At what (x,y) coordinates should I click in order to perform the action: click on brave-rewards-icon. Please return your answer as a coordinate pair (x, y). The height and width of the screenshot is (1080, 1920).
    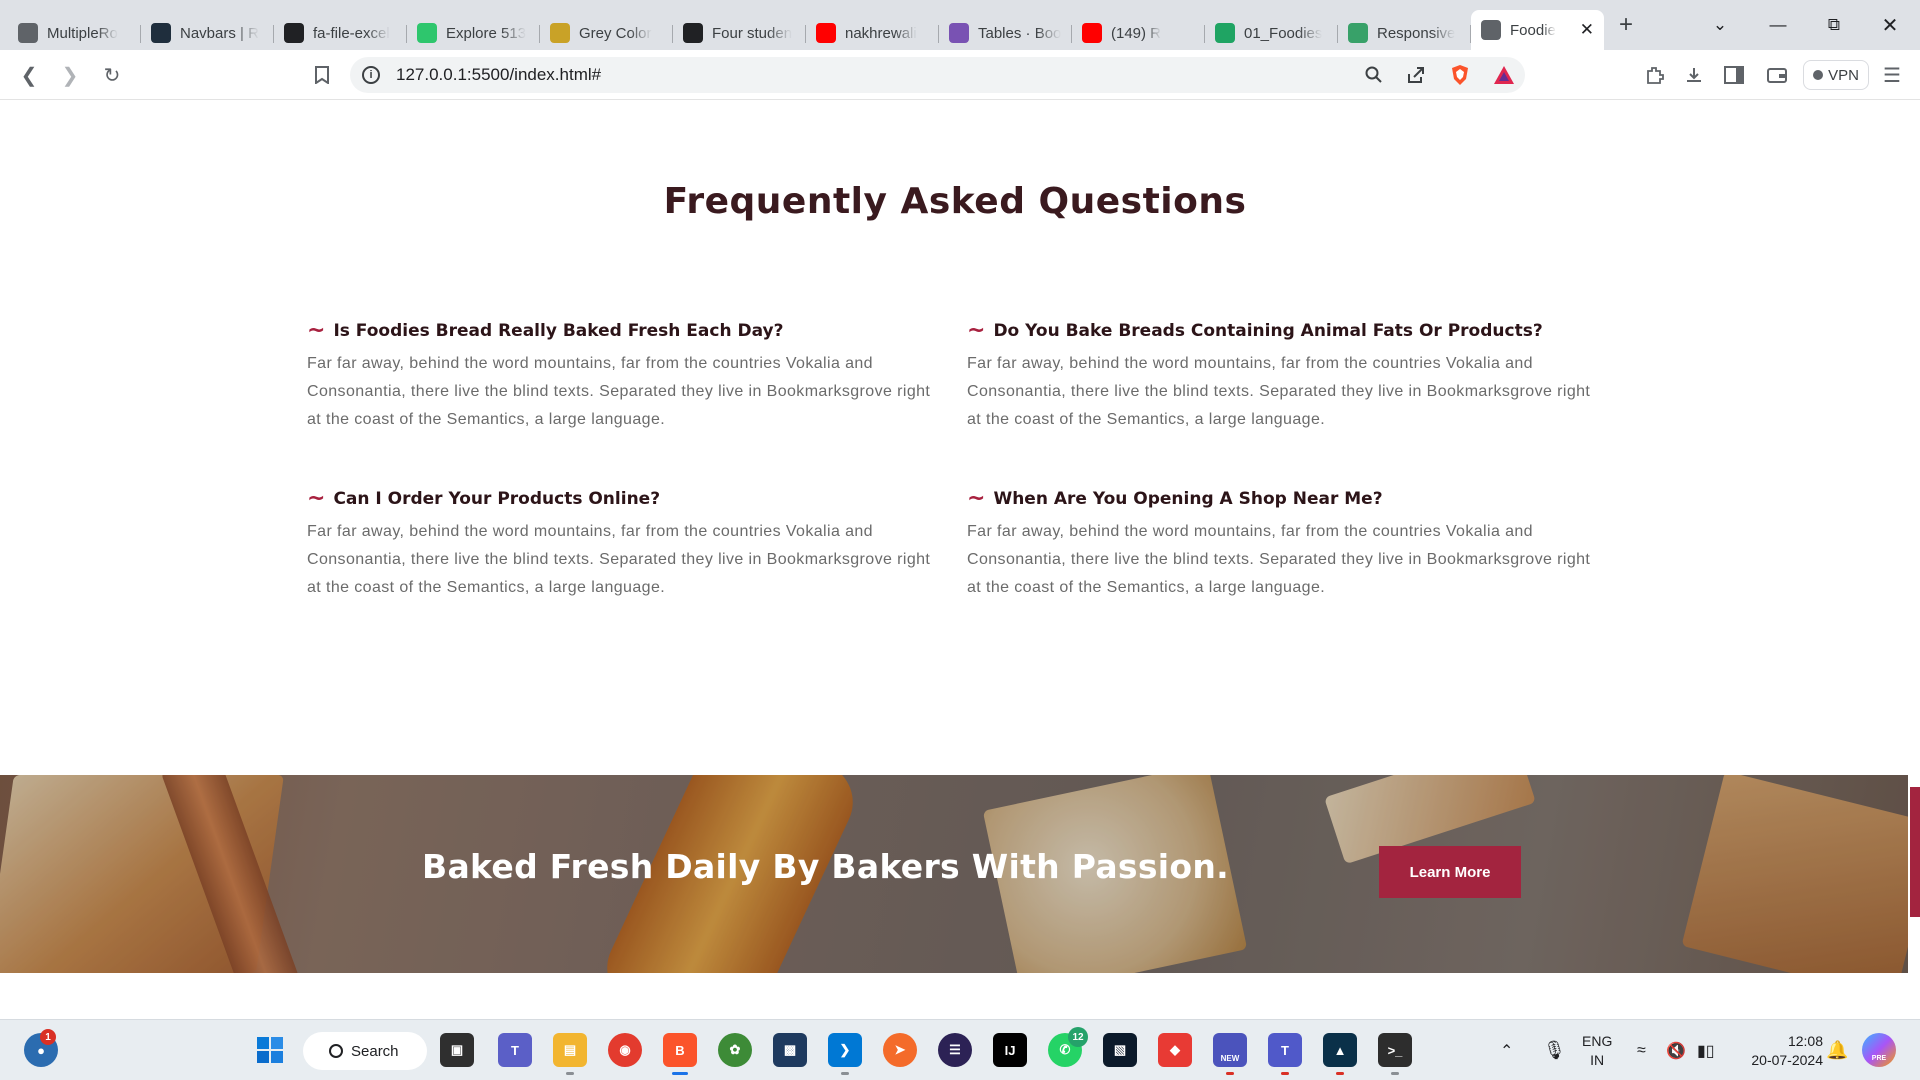
    Looking at the image, I should click on (1504, 75).